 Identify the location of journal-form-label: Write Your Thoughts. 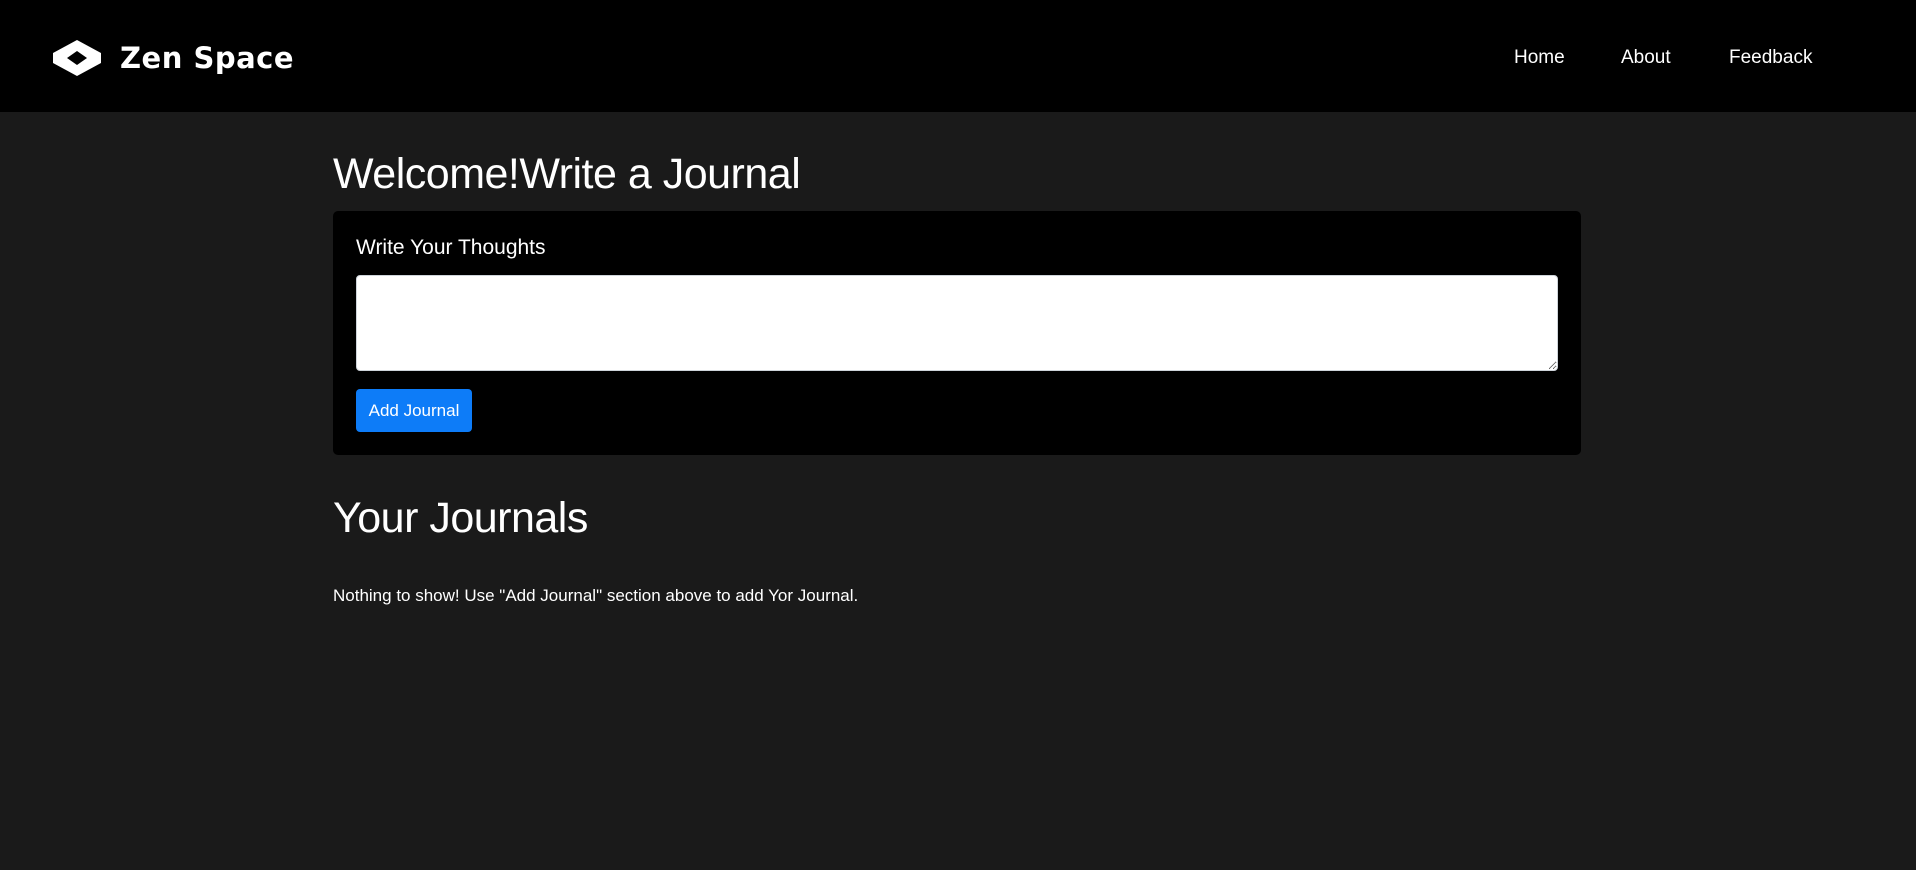
(451, 247).